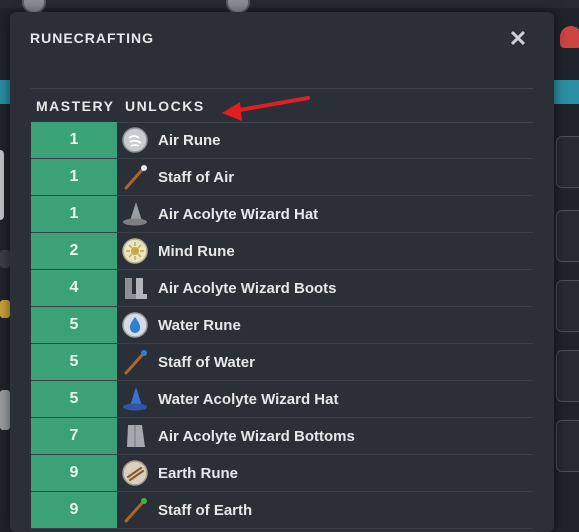  I want to click on wizard-hat-grey-icon, so click(135, 214).